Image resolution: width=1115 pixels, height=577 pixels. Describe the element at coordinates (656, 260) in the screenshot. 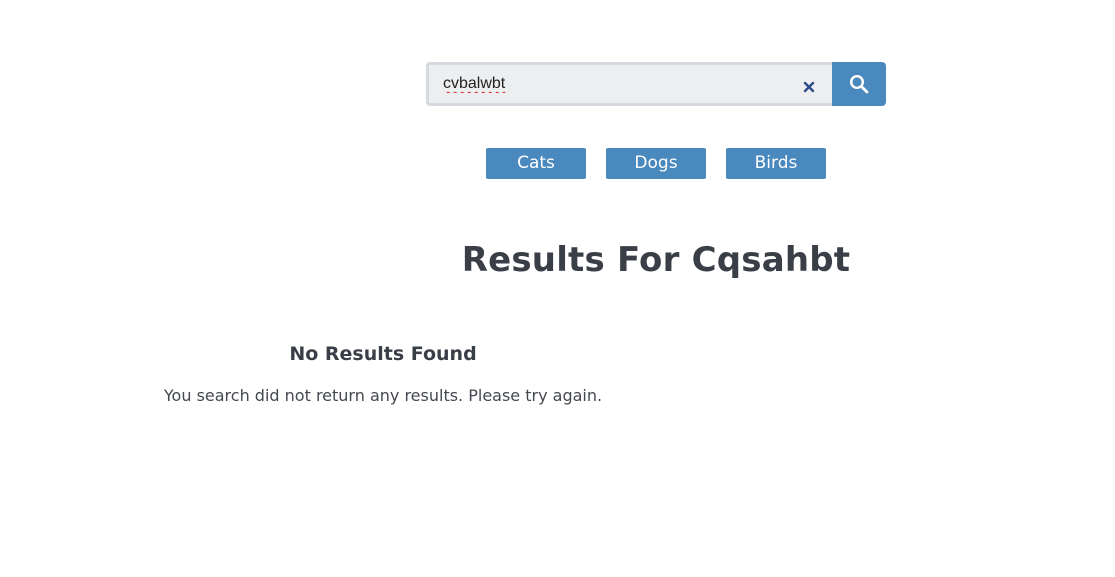

I see `results-title: Results For Cqsahbt` at that location.